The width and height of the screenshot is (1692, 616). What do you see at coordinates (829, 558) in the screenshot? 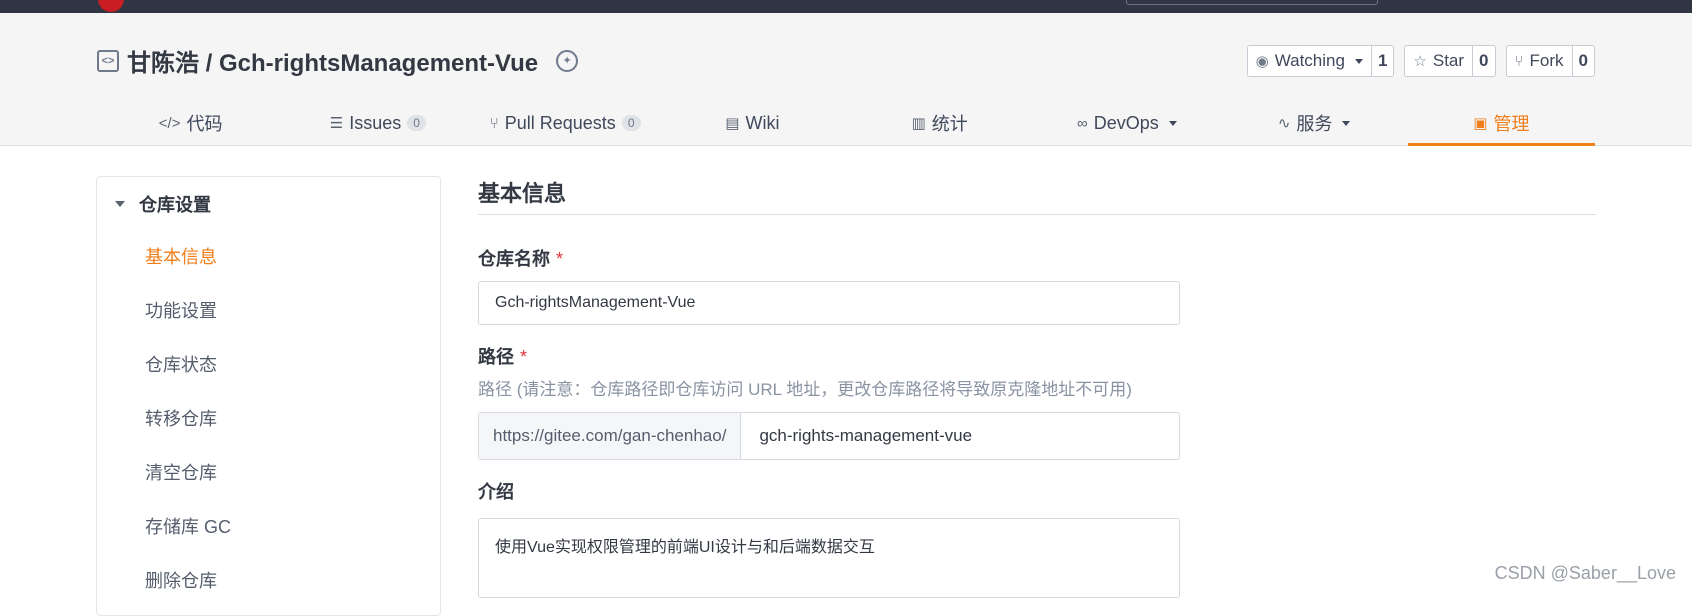
I see `intro-textarea: 使用Vue实现权限管理的前端UI设计与和后端数据交互` at bounding box center [829, 558].